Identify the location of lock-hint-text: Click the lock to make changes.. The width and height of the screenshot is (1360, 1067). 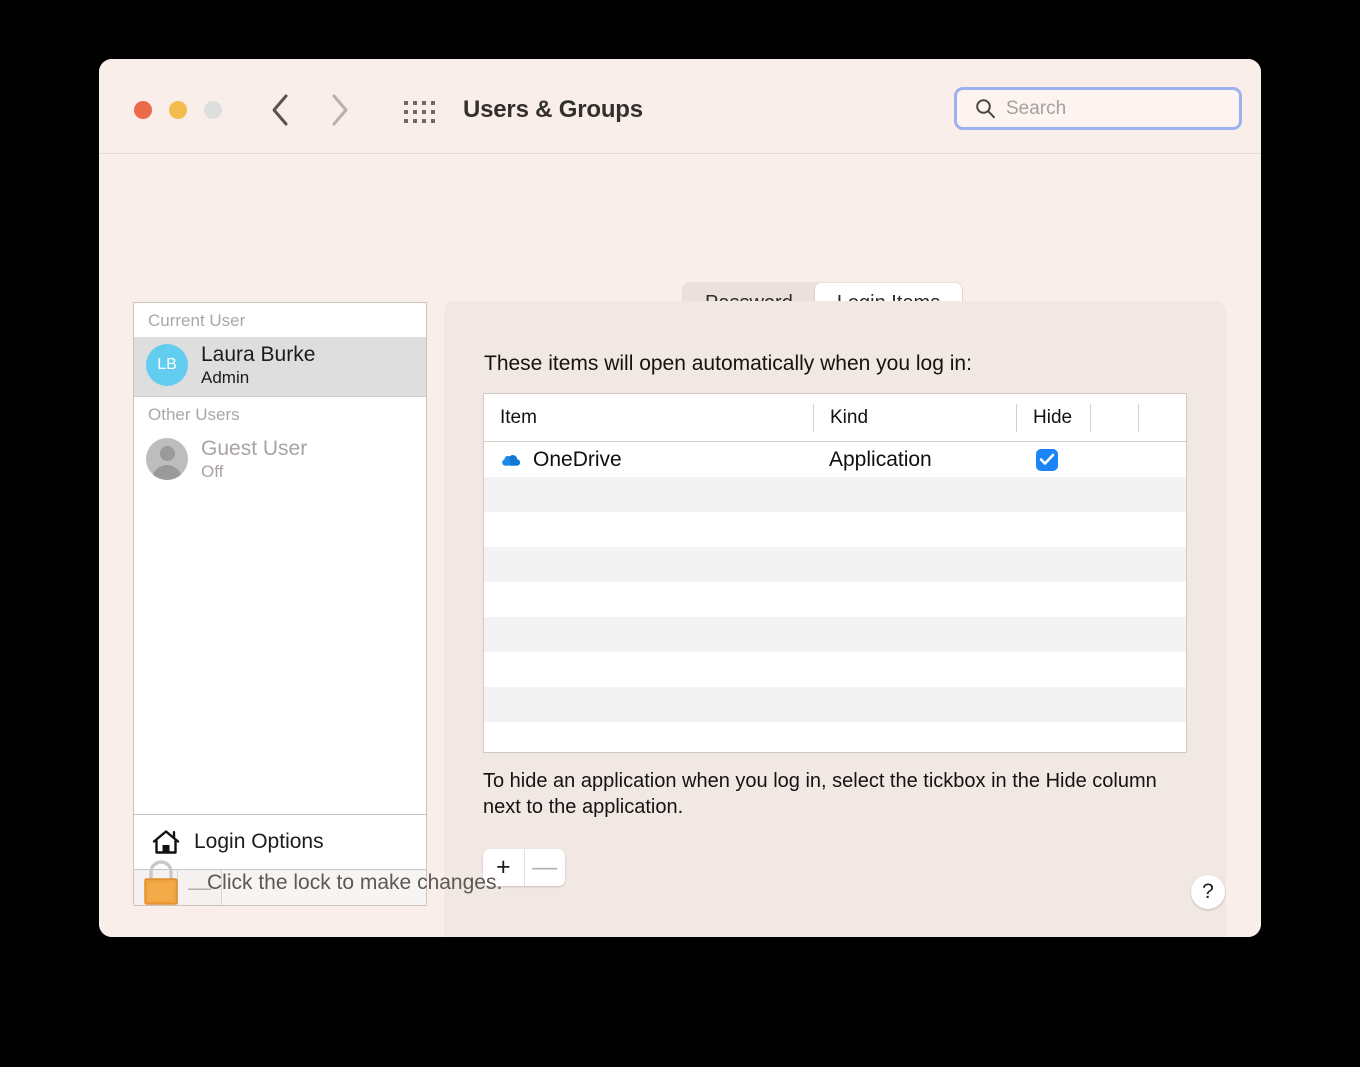
(355, 882).